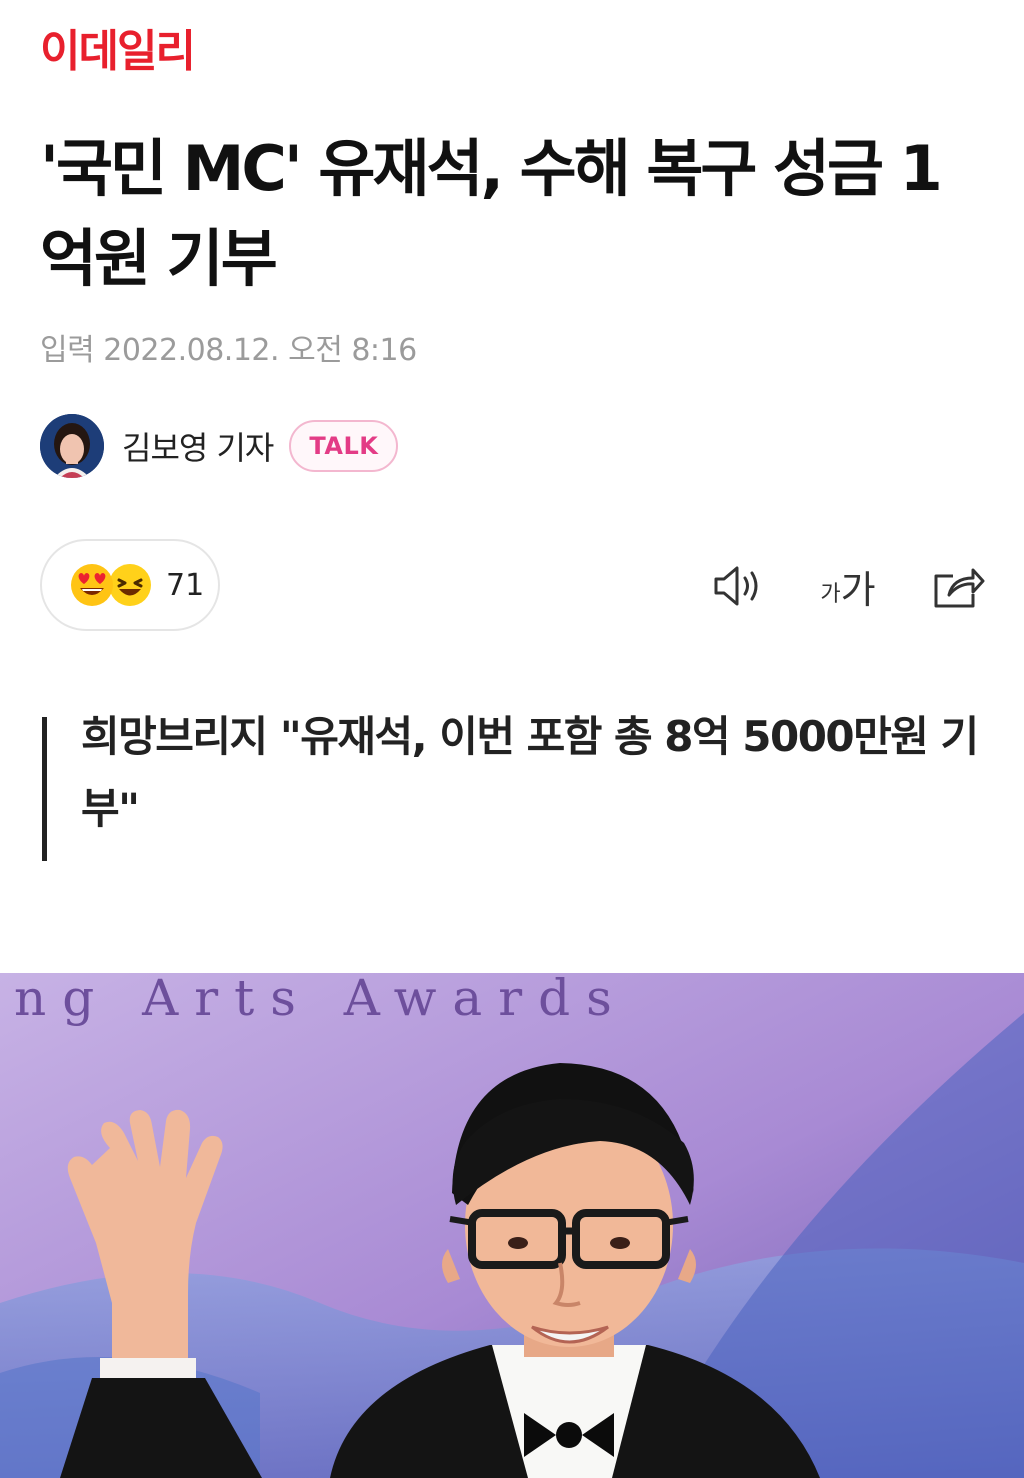 This screenshot has width=1024, height=1478. I want to click on font-size-large-label: 가, so click(858, 589).